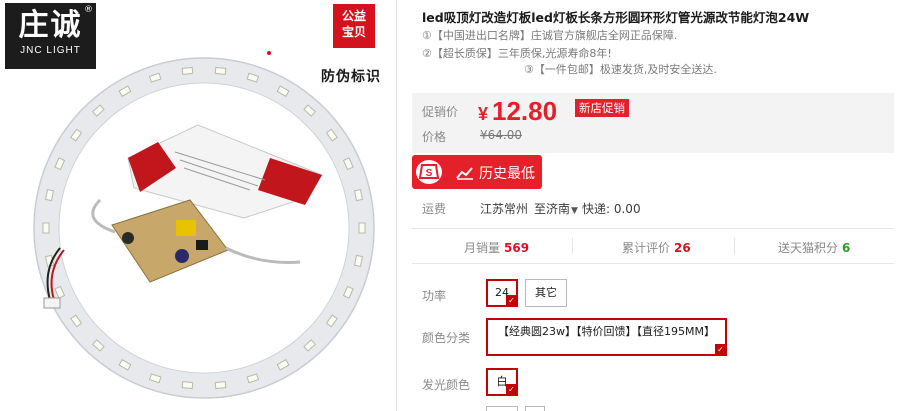 The width and height of the screenshot is (899, 411). I want to click on registered-mark: ®, so click(88, 10).